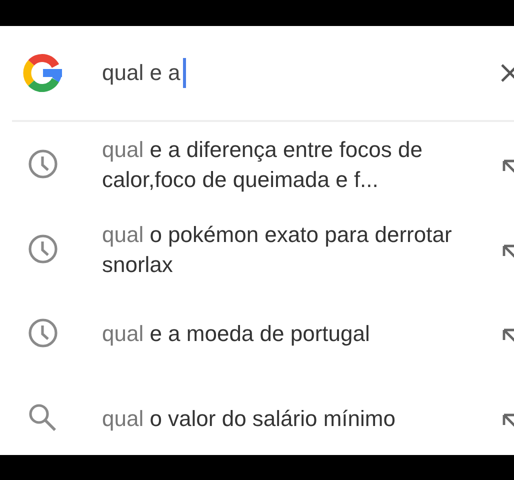 The width and height of the screenshot is (514, 480). I want to click on search-icon, so click(43, 417).